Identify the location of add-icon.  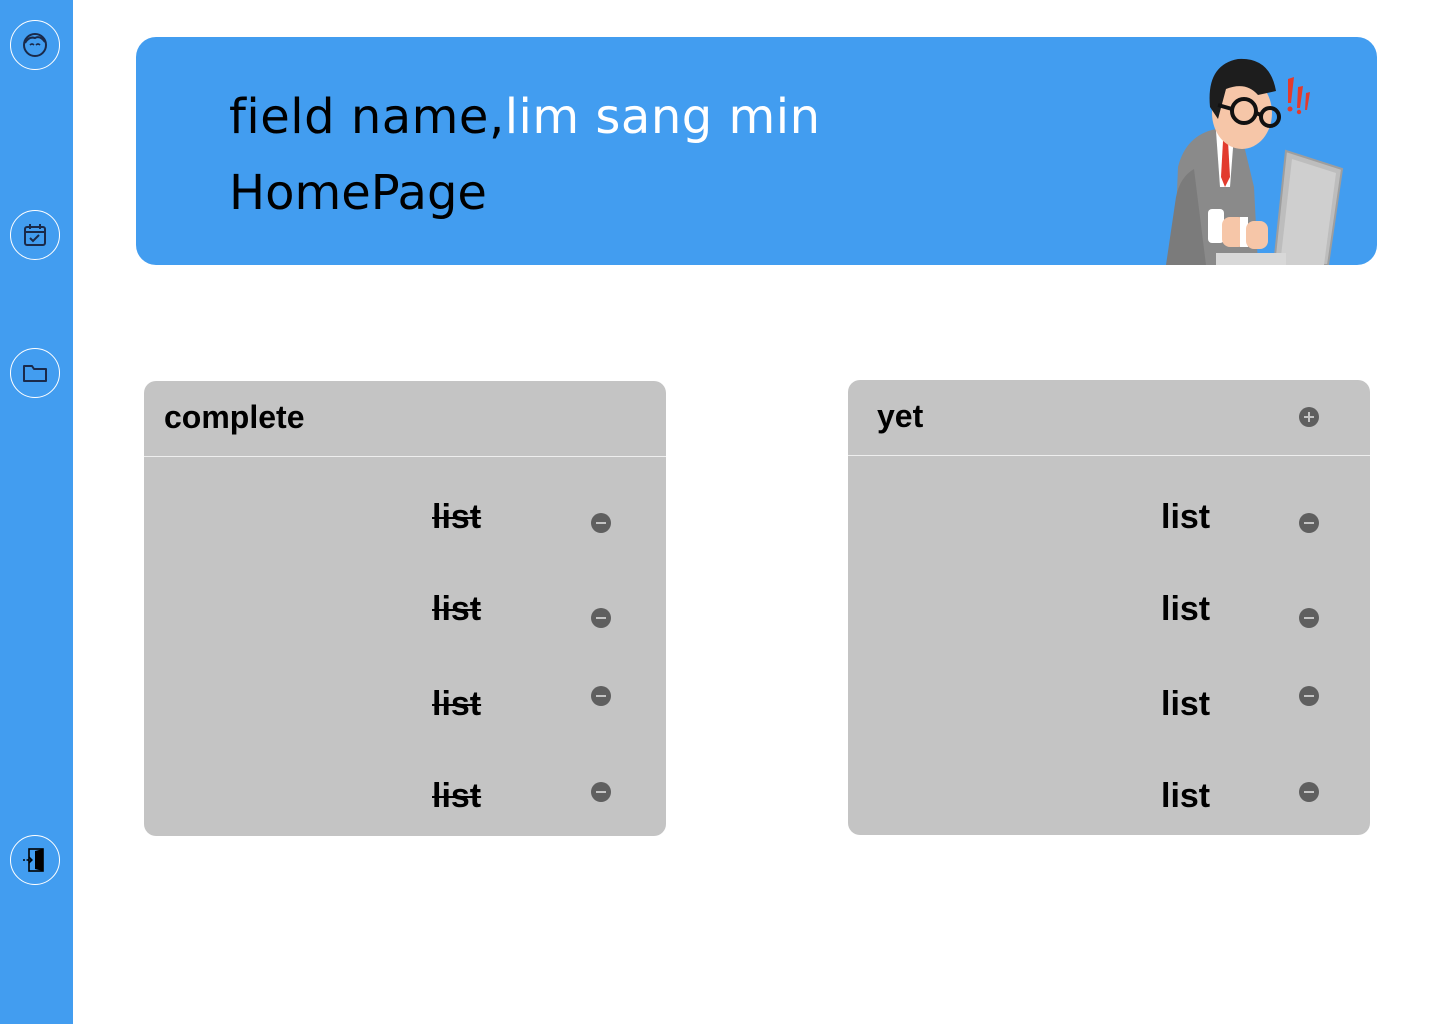
(1309, 417).